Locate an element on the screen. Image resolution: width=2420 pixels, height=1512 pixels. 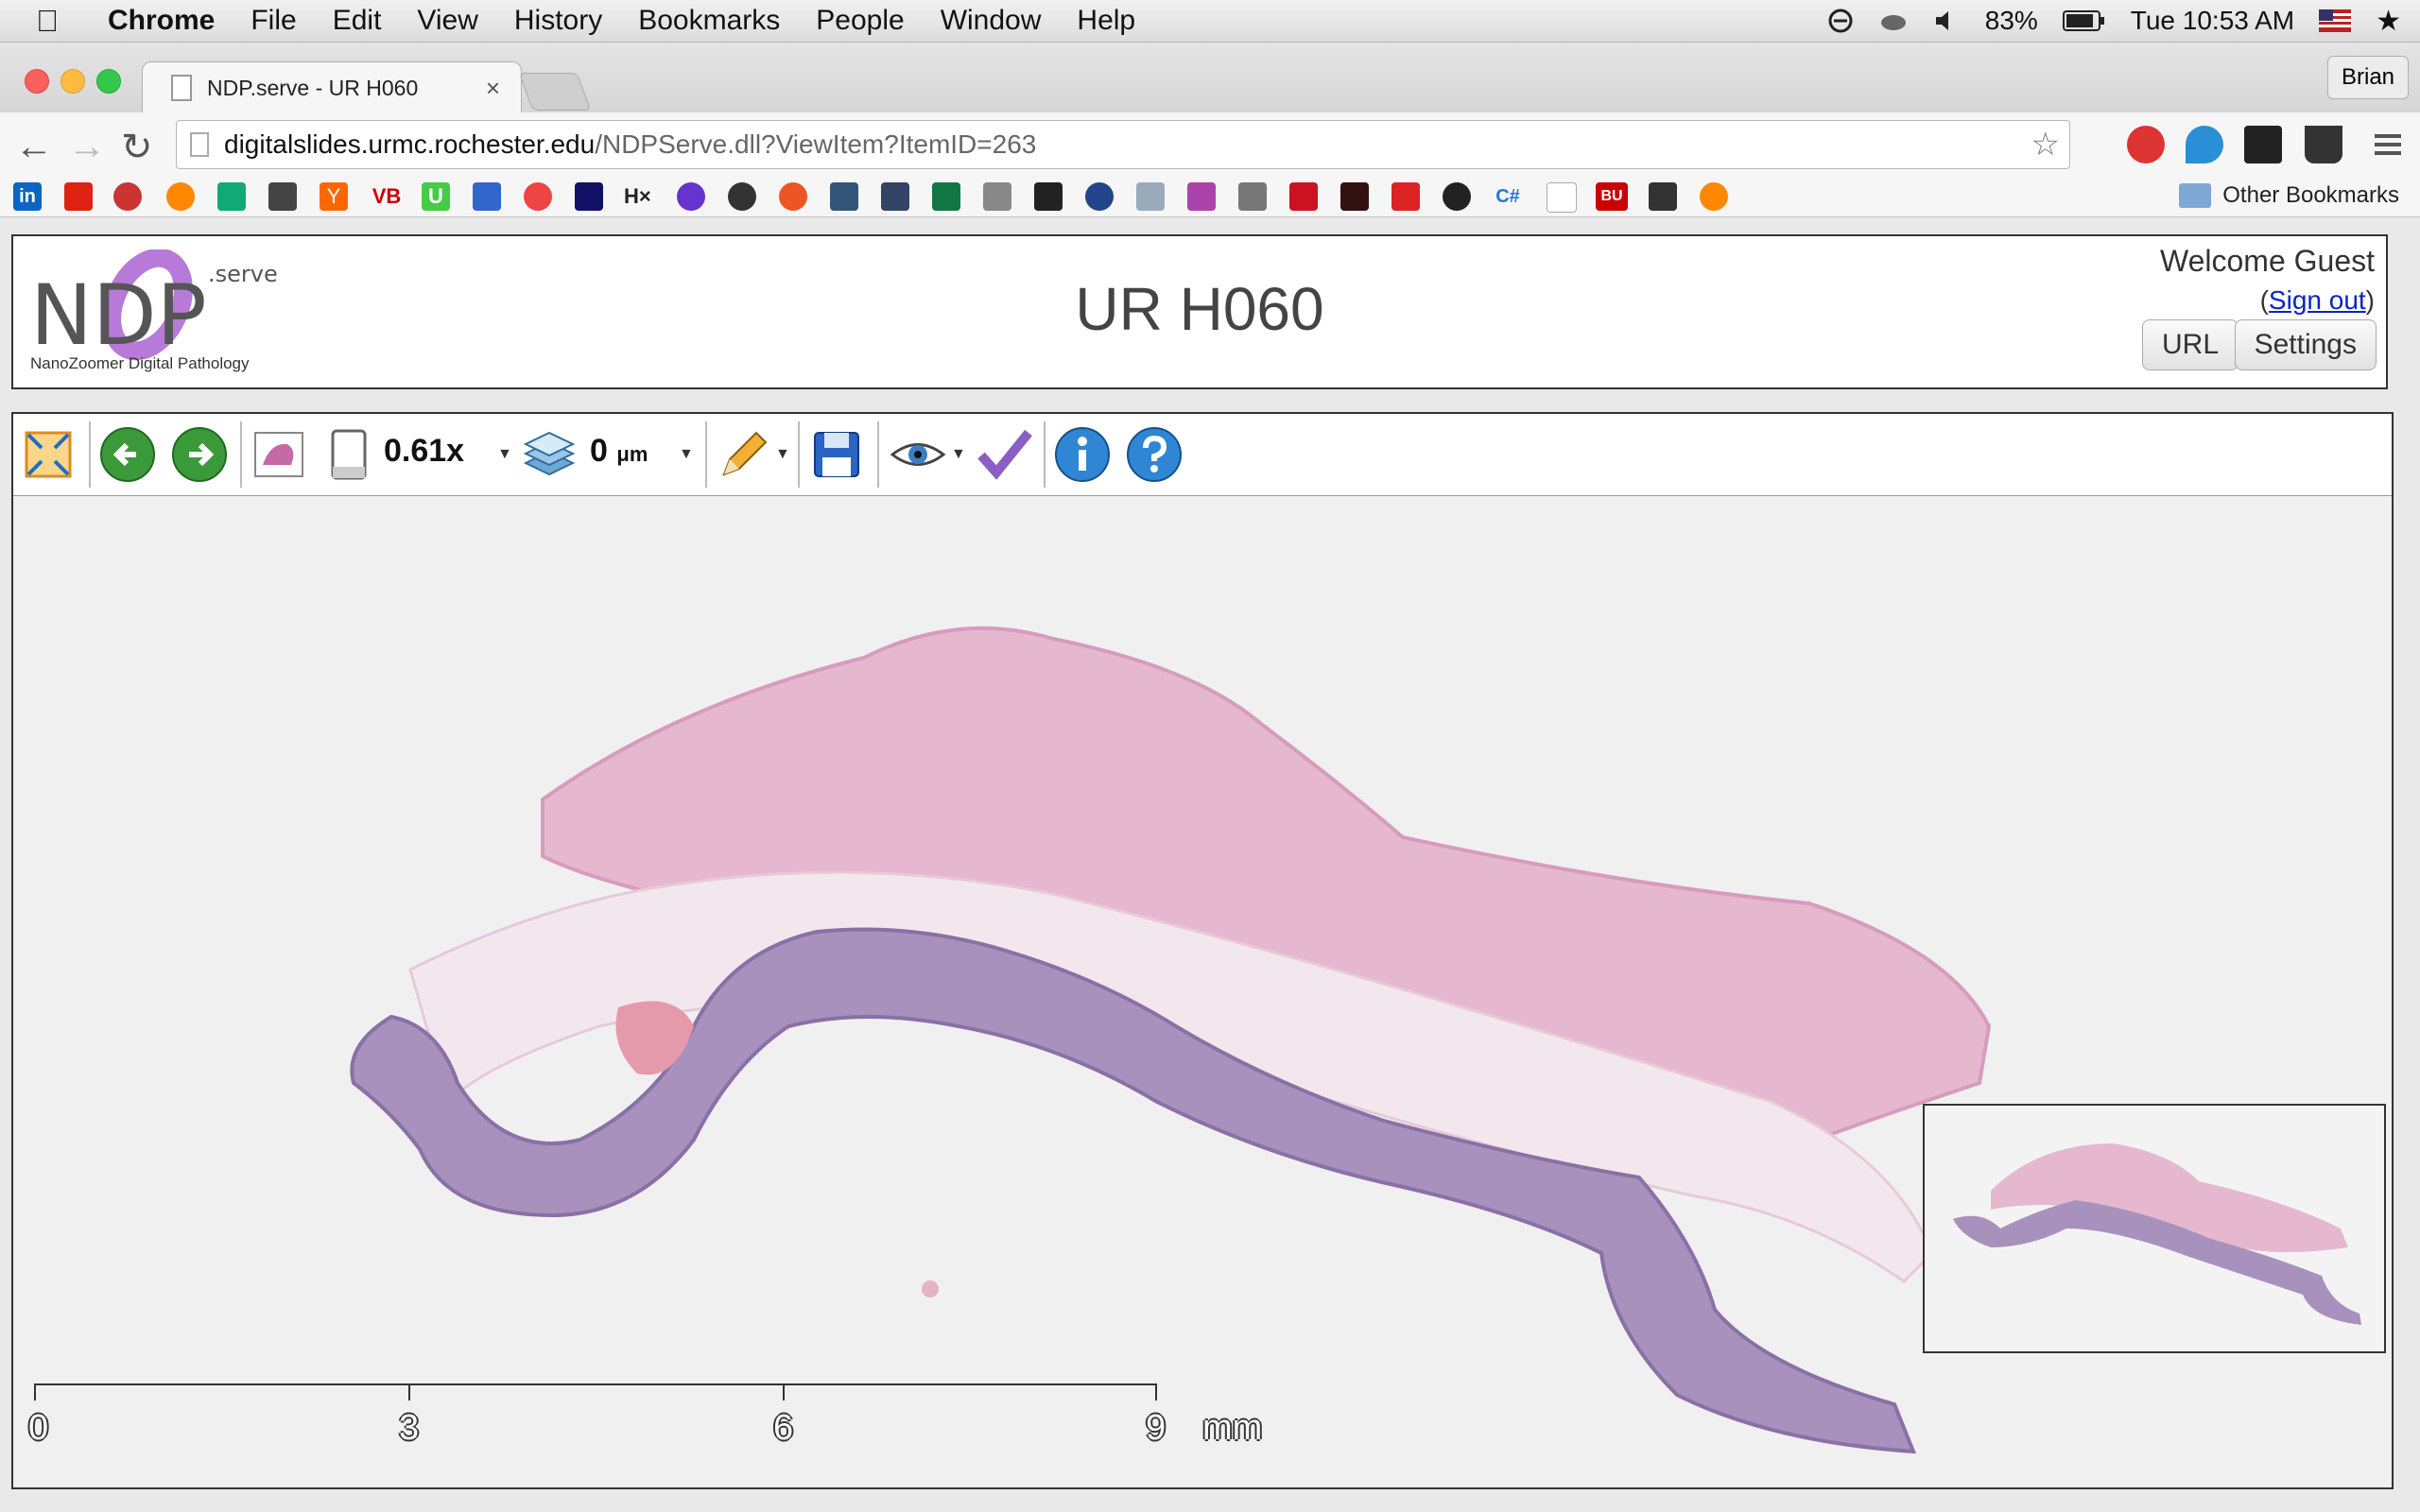
settings-button: Settings is located at coordinates (2305, 344).